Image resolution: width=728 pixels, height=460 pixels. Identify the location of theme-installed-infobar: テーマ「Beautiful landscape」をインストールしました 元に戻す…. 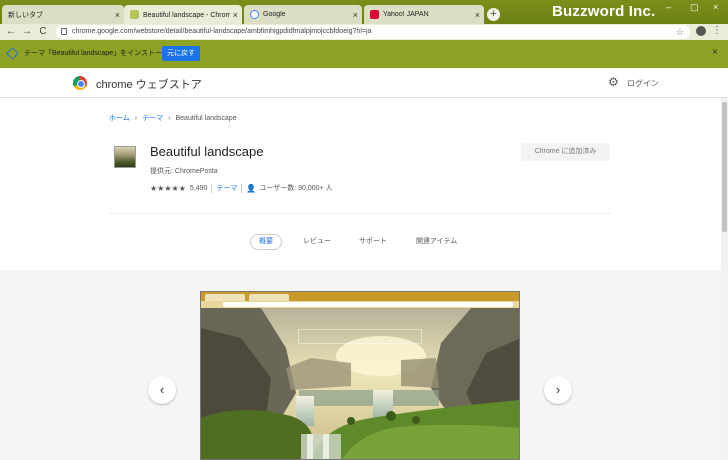
(364, 54).